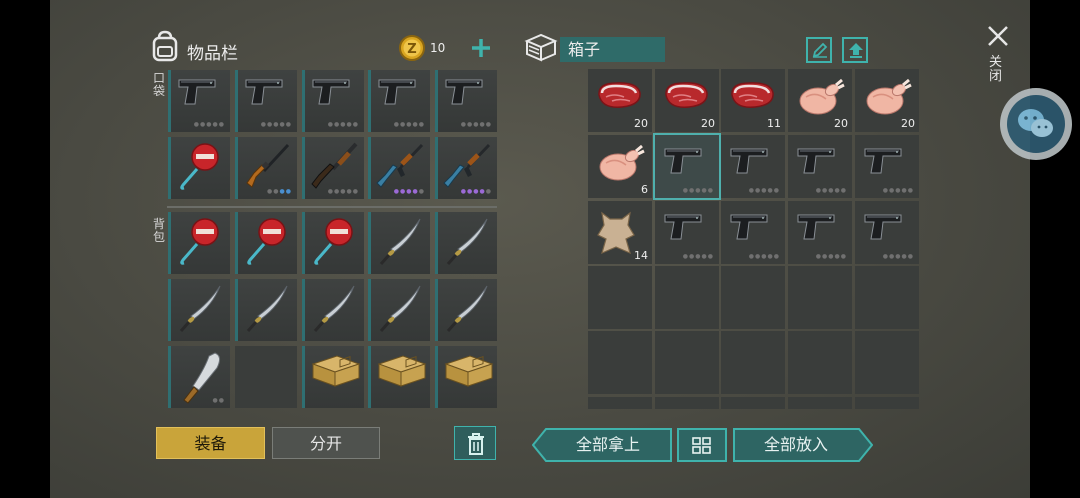  Describe the element at coordinates (411, 49) in the screenshot. I see `svg-text: Z` at that location.